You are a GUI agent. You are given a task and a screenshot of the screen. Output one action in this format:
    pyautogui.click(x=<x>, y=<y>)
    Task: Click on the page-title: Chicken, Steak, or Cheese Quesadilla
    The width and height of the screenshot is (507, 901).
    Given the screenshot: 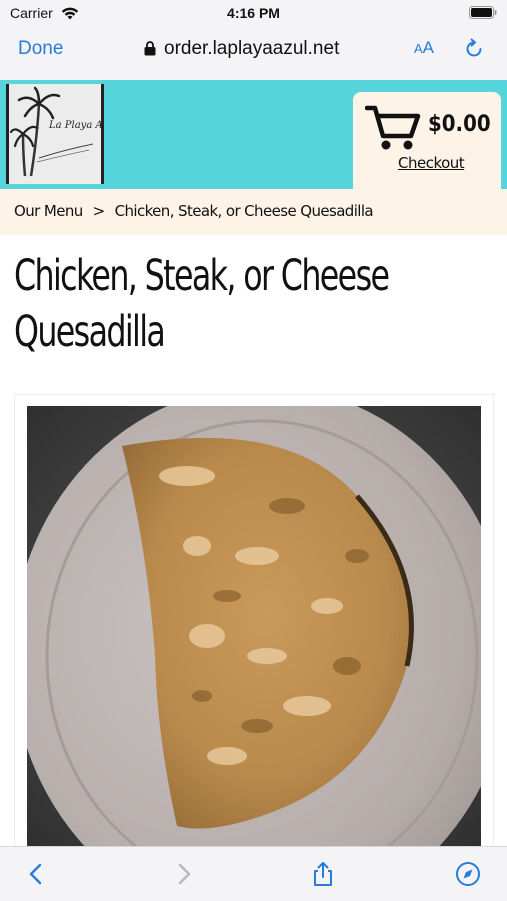 What is the action you would take?
    pyautogui.click(x=202, y=304)
    